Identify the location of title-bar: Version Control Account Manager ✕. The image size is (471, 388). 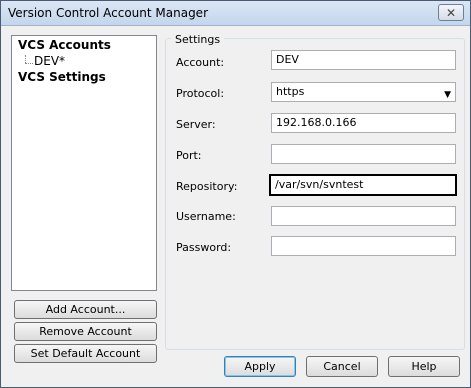
(235, 13).